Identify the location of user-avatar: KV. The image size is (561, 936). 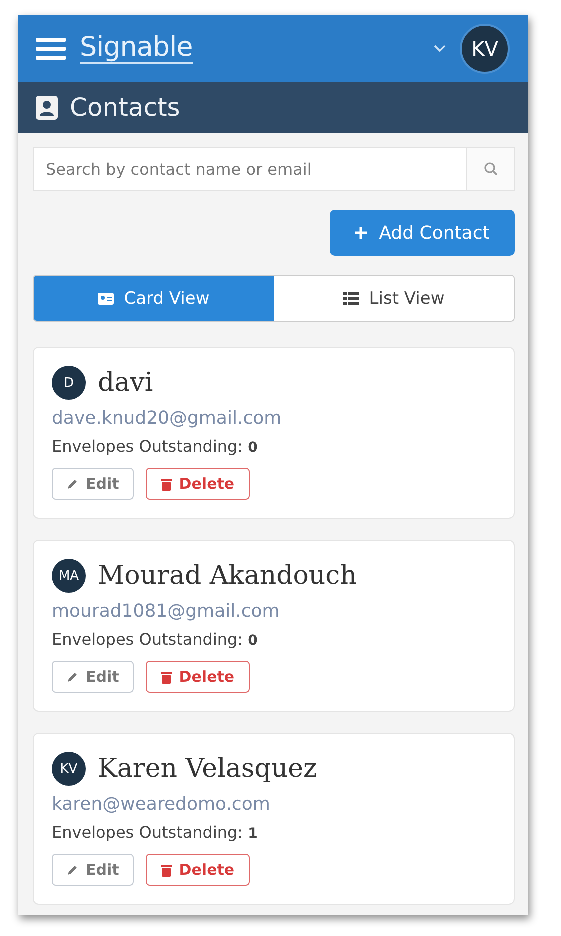
(485, 49).